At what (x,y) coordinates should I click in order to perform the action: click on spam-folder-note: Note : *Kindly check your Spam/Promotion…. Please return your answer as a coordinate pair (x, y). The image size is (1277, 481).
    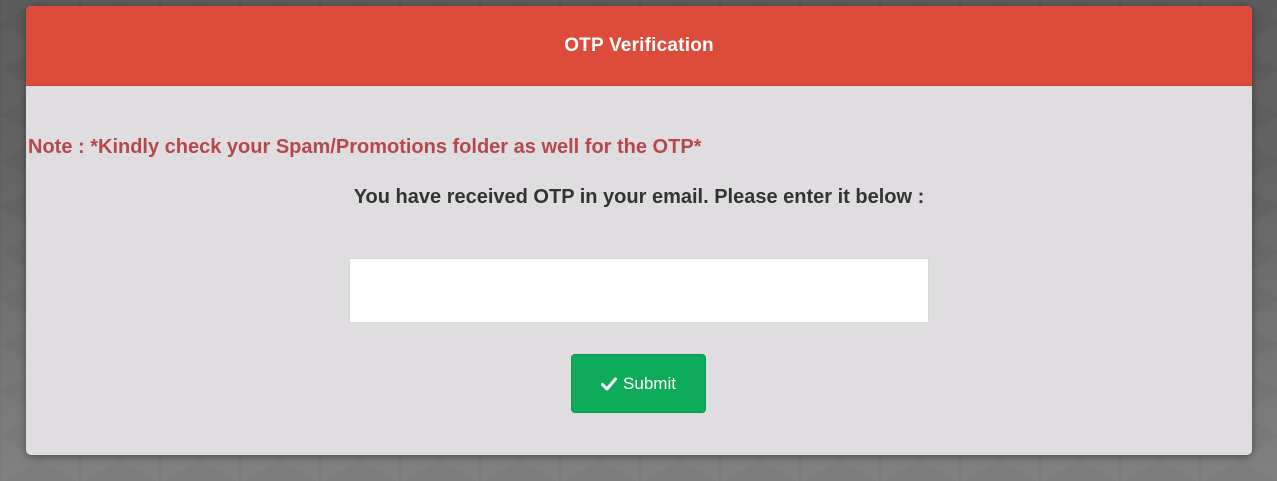
    Looking at the image, I should click on (365, 147).